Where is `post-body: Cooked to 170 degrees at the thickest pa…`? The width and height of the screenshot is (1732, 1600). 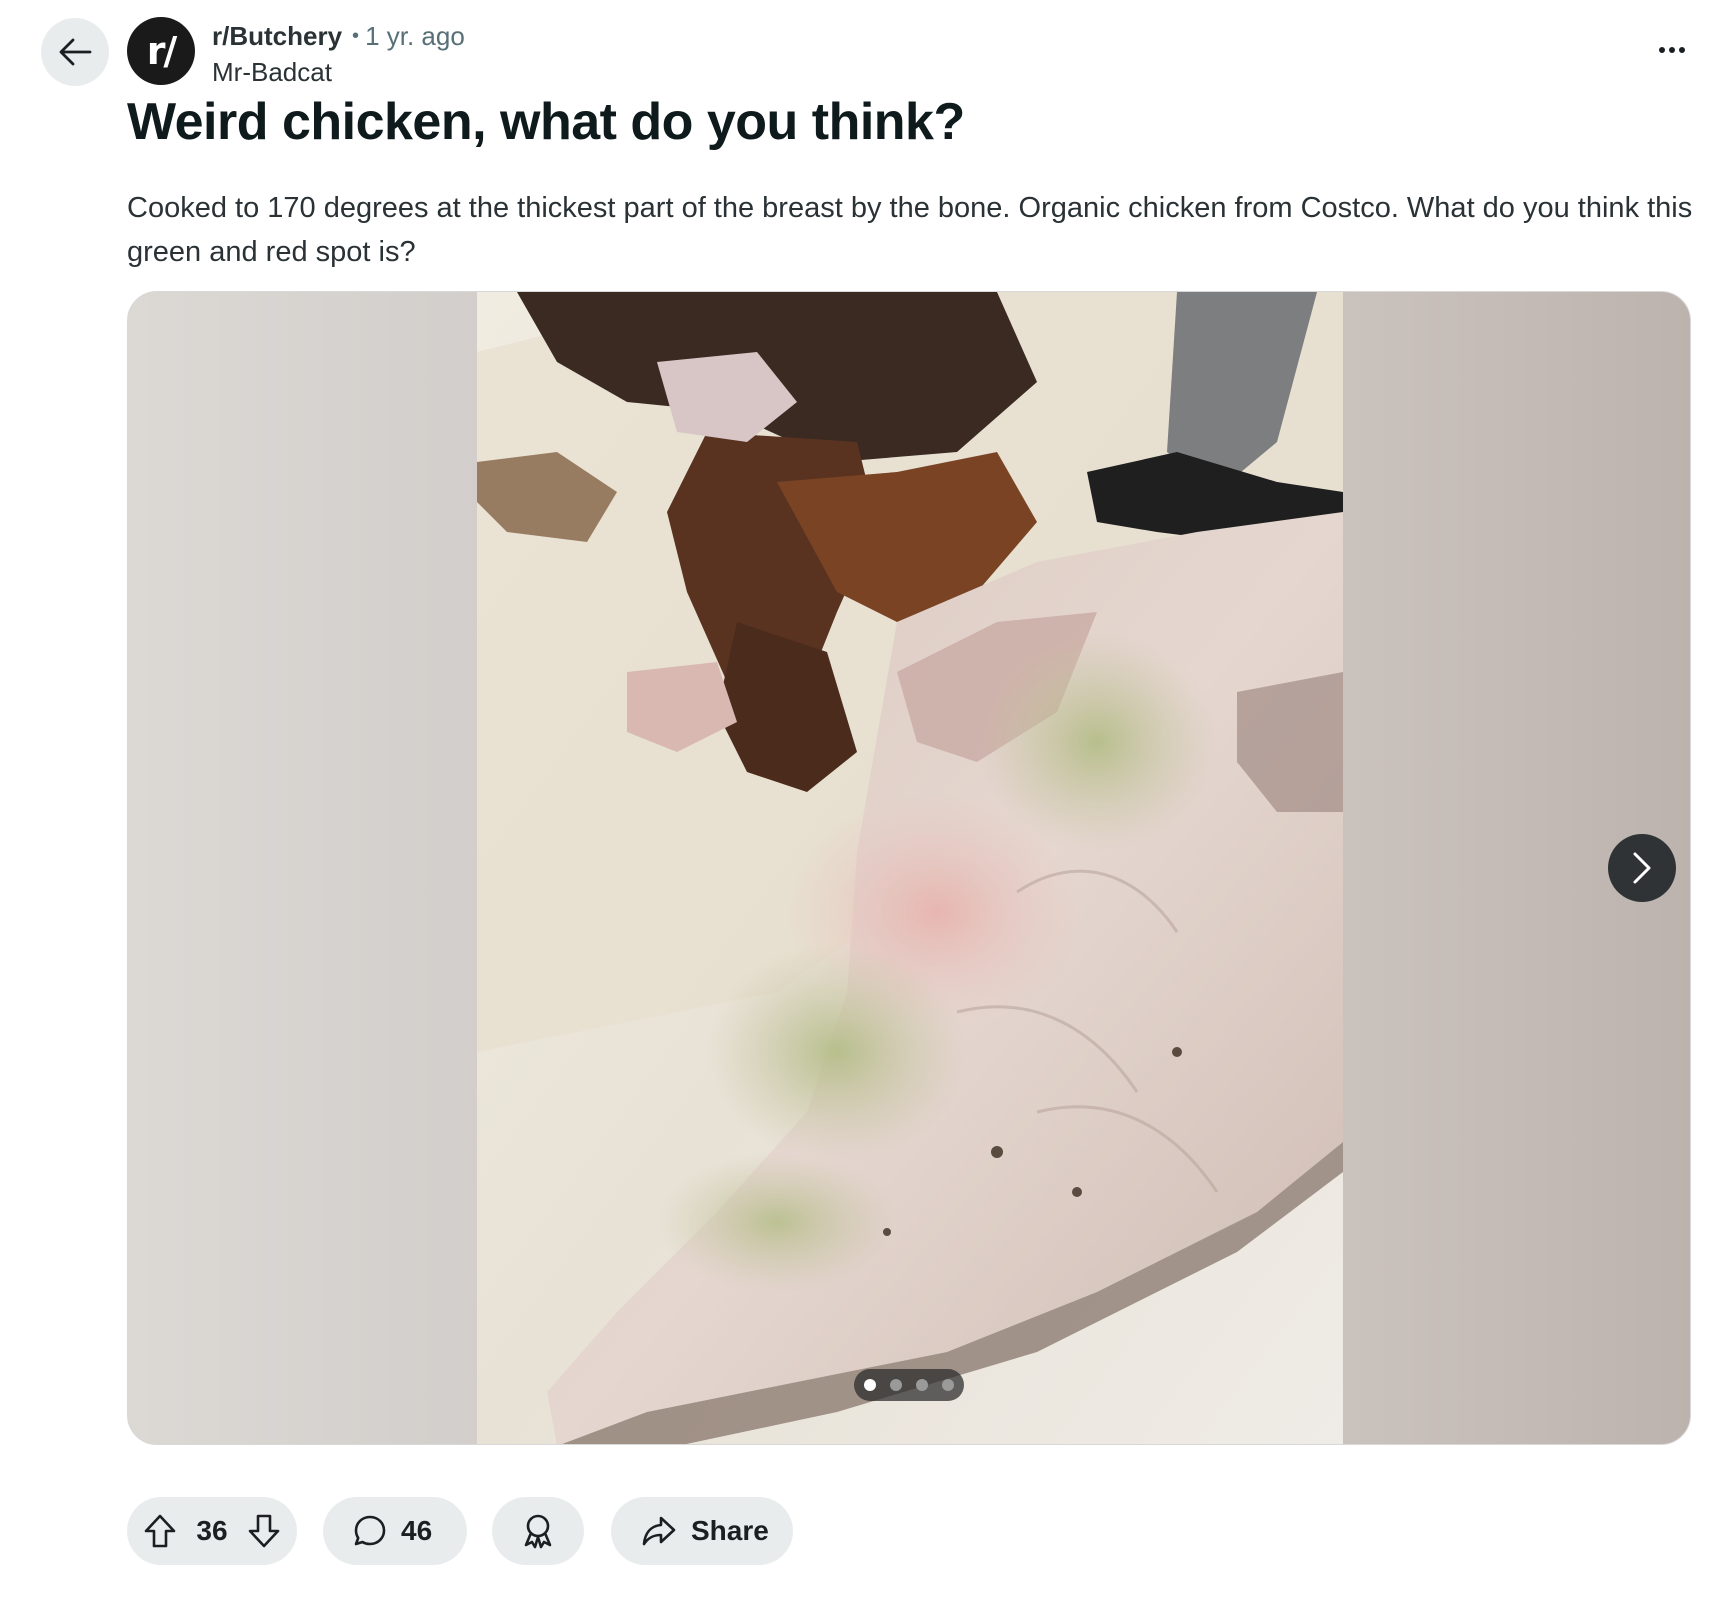
post-body: Cooked to 170 degrees at the thickest pa… is located at coordinates (910, 230).